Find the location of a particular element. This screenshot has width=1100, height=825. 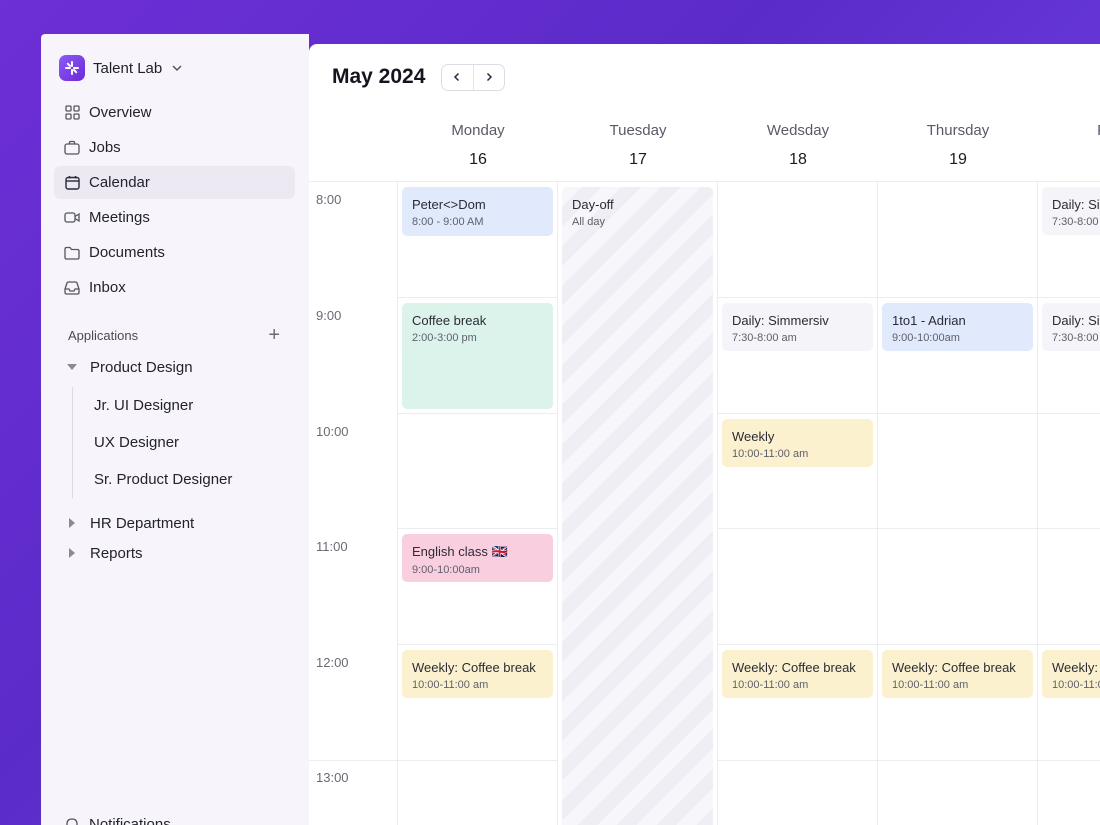

time-label: 9:00 is located at coordinates (329, 315).